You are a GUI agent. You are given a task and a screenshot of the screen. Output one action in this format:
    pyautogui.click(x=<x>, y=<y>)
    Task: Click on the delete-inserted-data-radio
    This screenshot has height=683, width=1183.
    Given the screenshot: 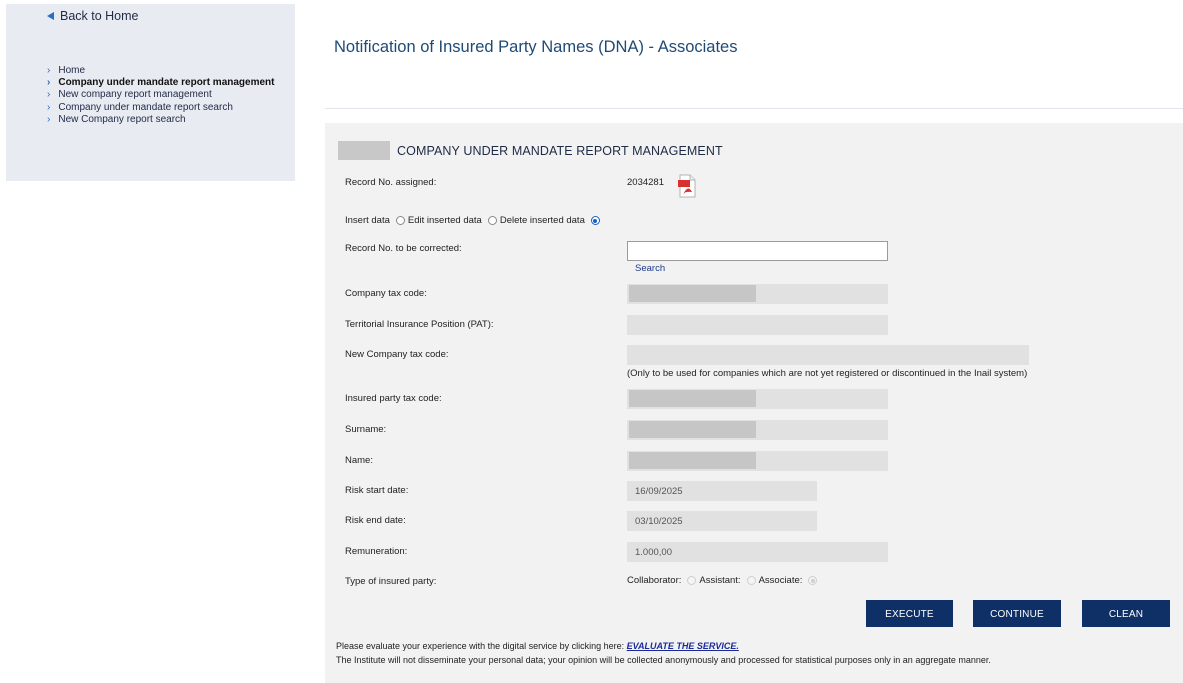 What is the action you would take?
    pyautogui.click(x=595, y=220)
    